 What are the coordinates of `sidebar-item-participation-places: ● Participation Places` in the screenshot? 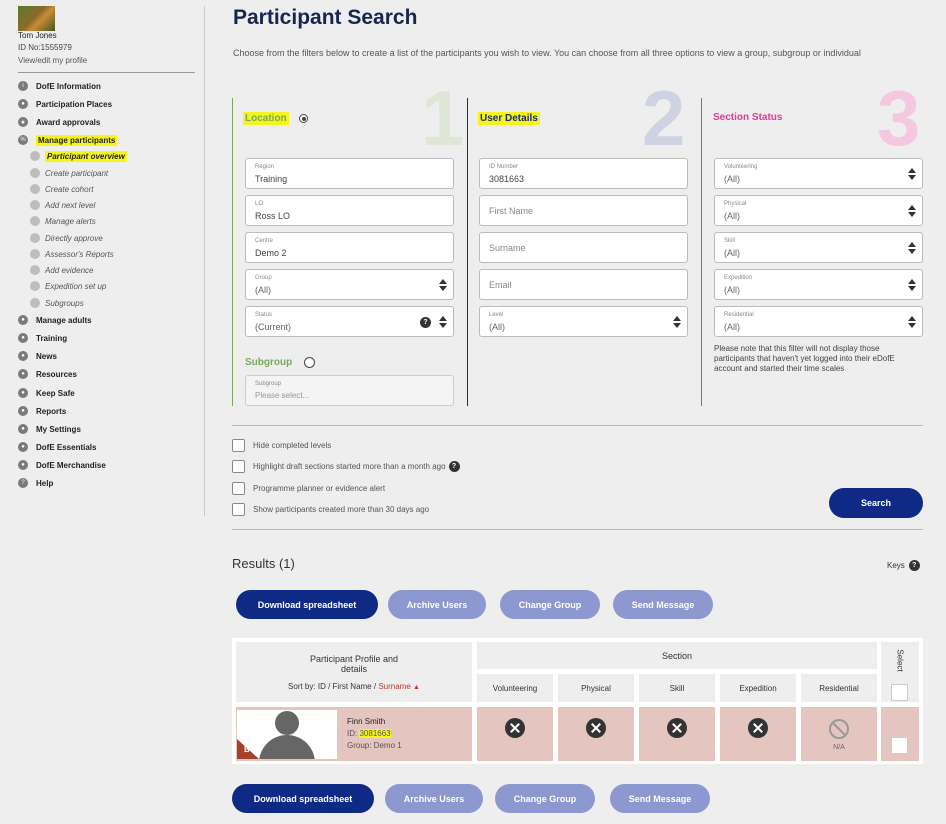 It's located at (65, 104).